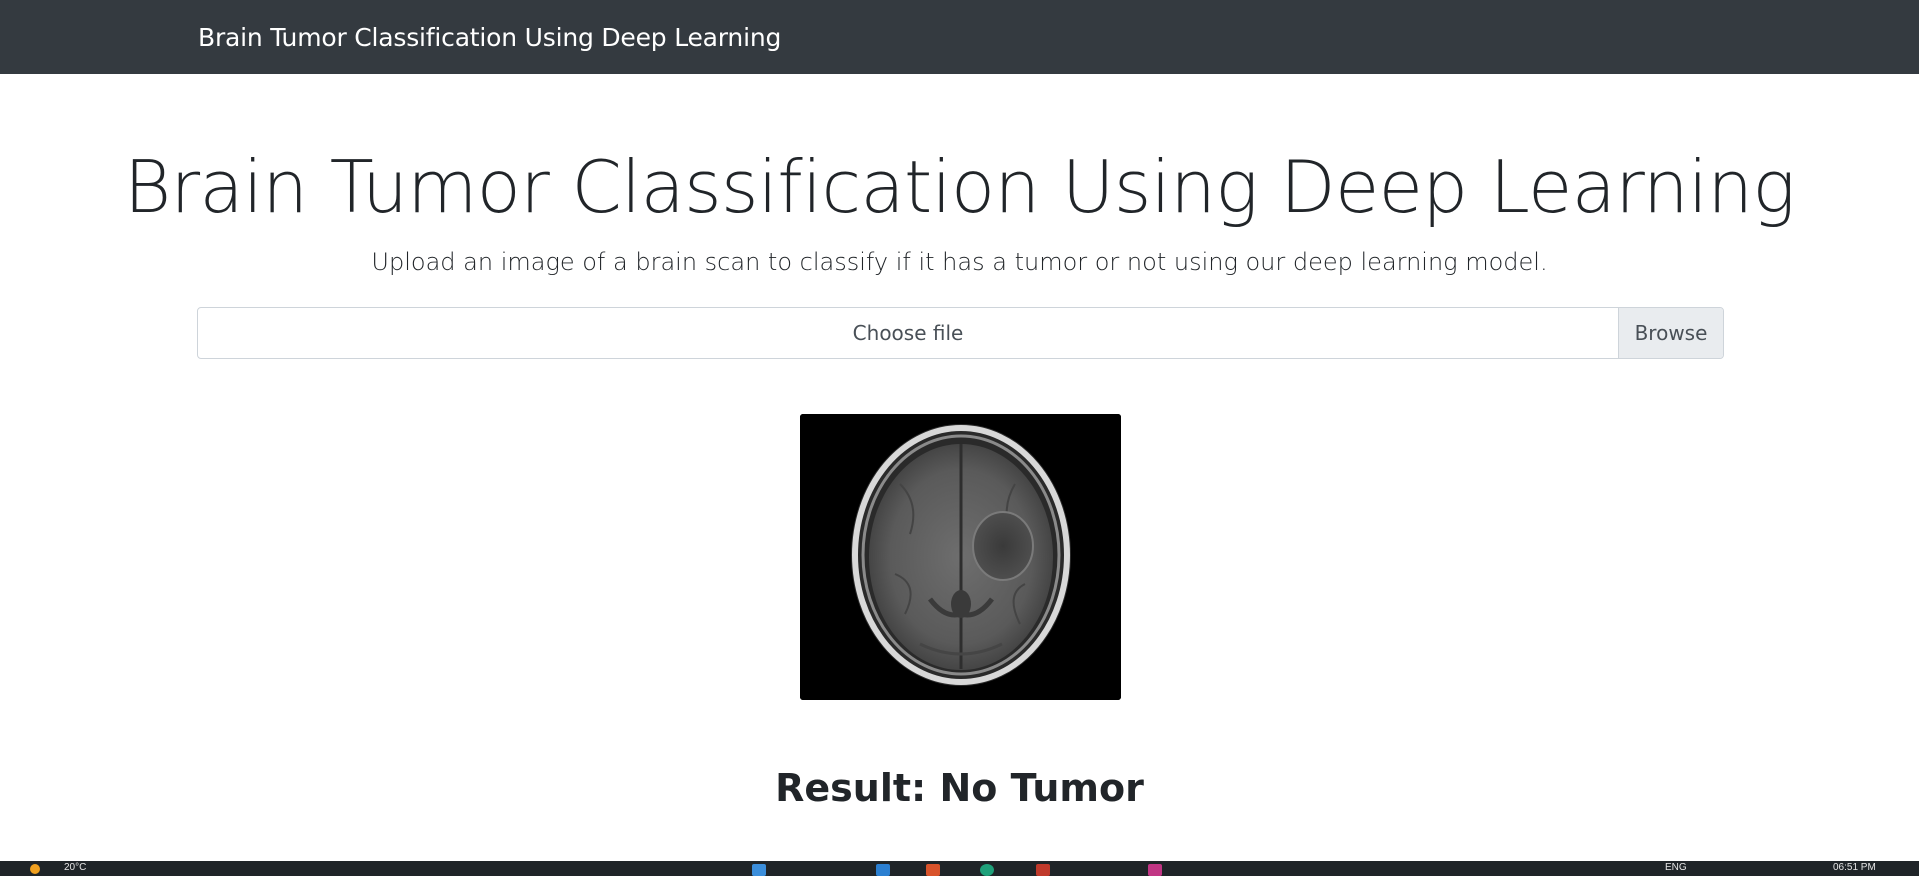  What do you see at coordinates (908, 333) in the screenshot?
I see `file-input-label: Choose file` at bounding box center [908, 333].